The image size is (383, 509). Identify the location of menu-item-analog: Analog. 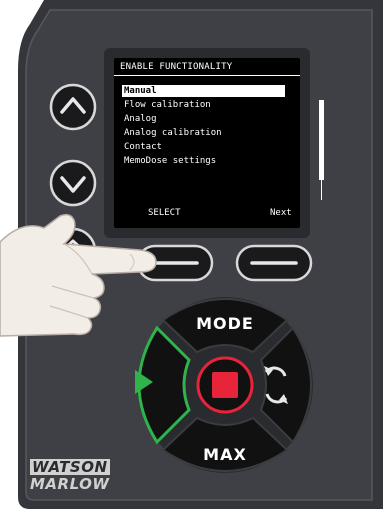
(203, 119).